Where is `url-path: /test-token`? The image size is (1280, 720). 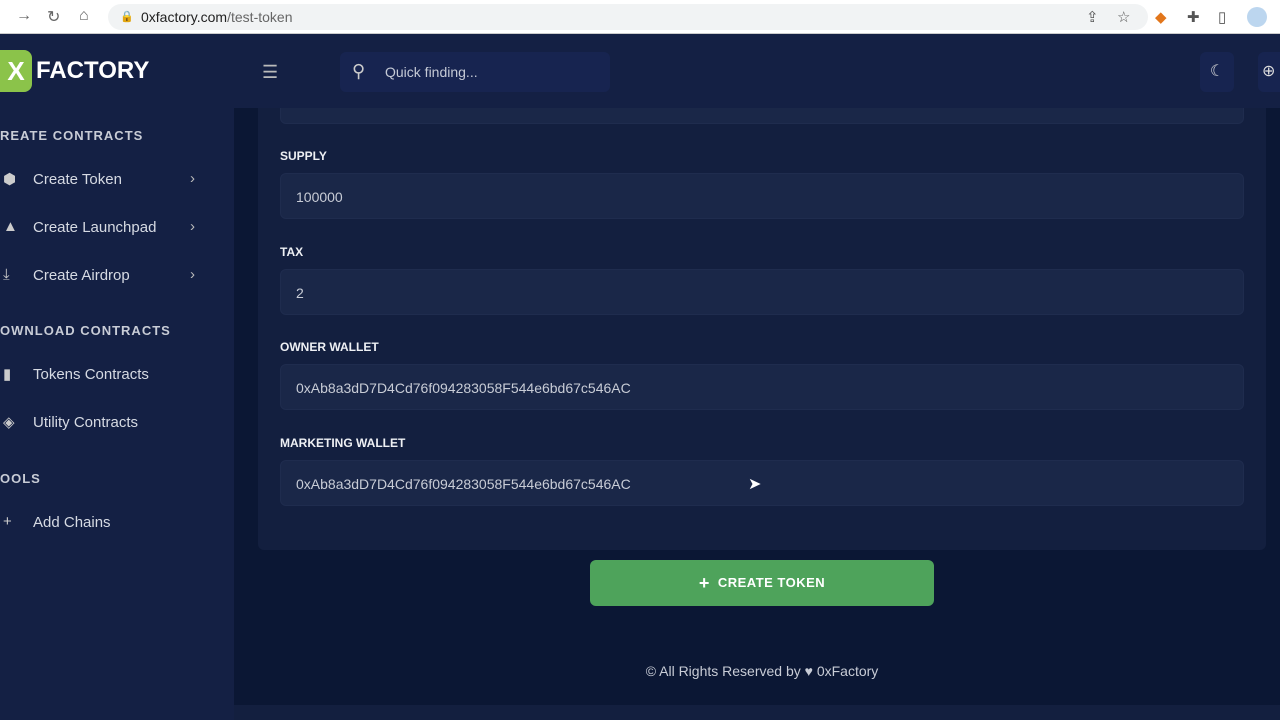 url-path: /test-token is located at coordinates (260, 17).